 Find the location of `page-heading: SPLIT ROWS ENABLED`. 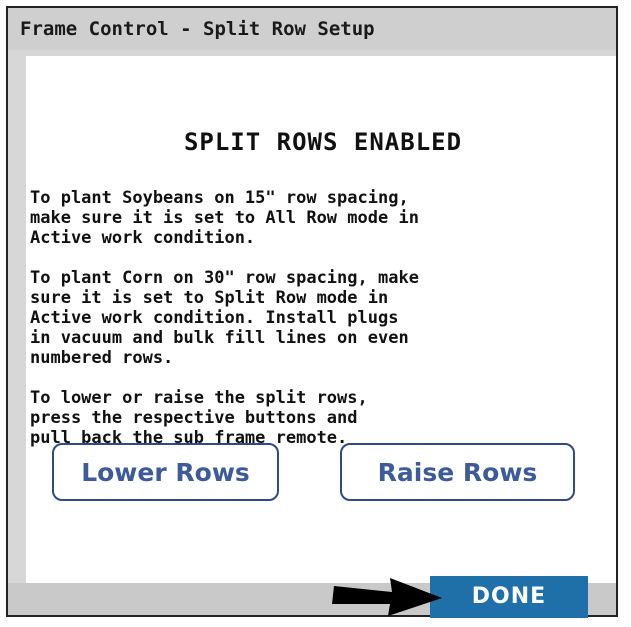

page-heading: SPLIT ROWS ENABLED is located at coordinates (323, 142).